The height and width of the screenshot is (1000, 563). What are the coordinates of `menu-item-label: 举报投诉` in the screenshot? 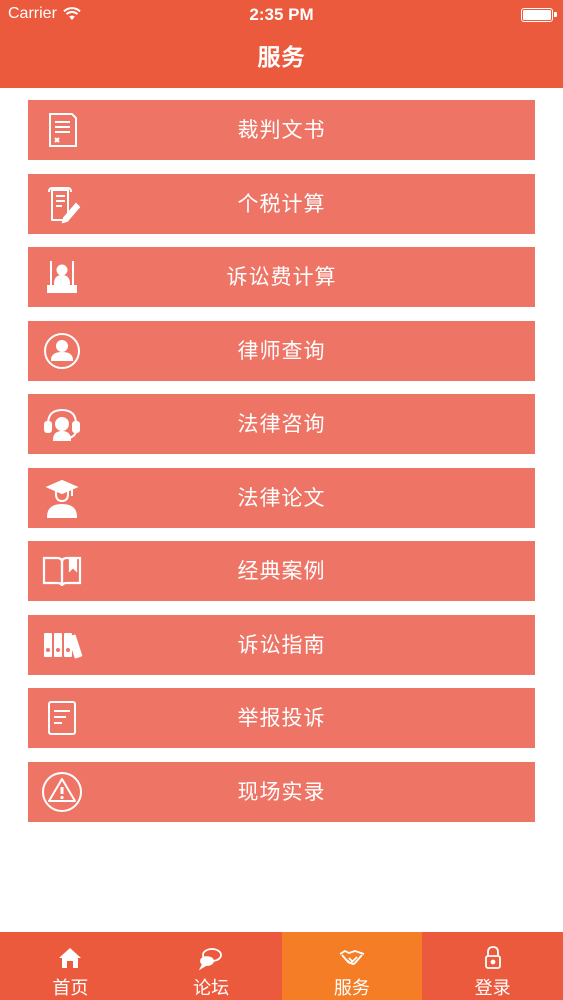 It's located at (281, 718).